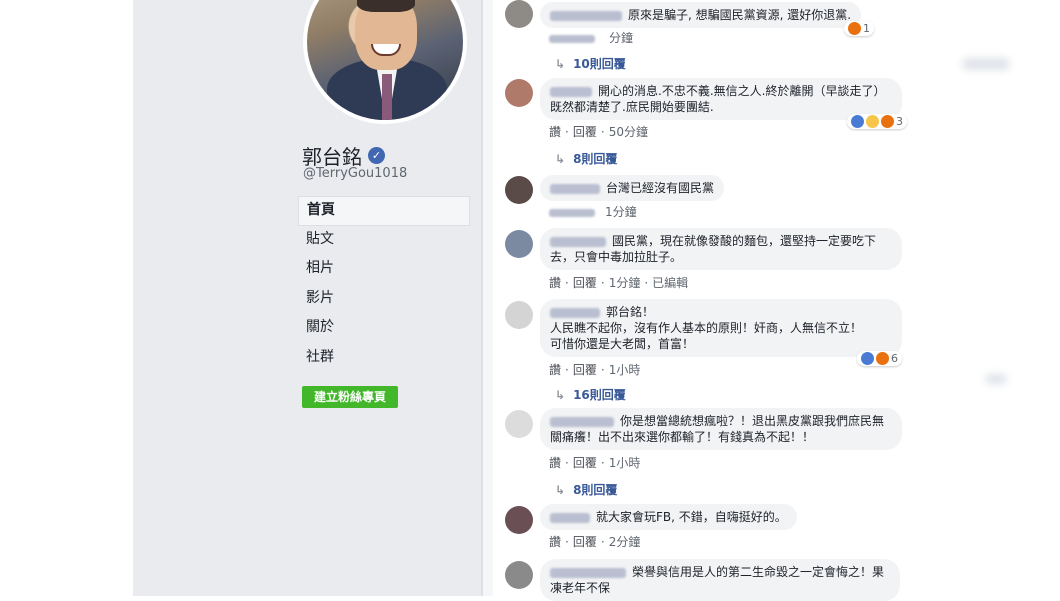  What do you see at coordinates (872, 121) in the screenshot?
I see `haha-reaction-icon` at bounding box center [872, 121].